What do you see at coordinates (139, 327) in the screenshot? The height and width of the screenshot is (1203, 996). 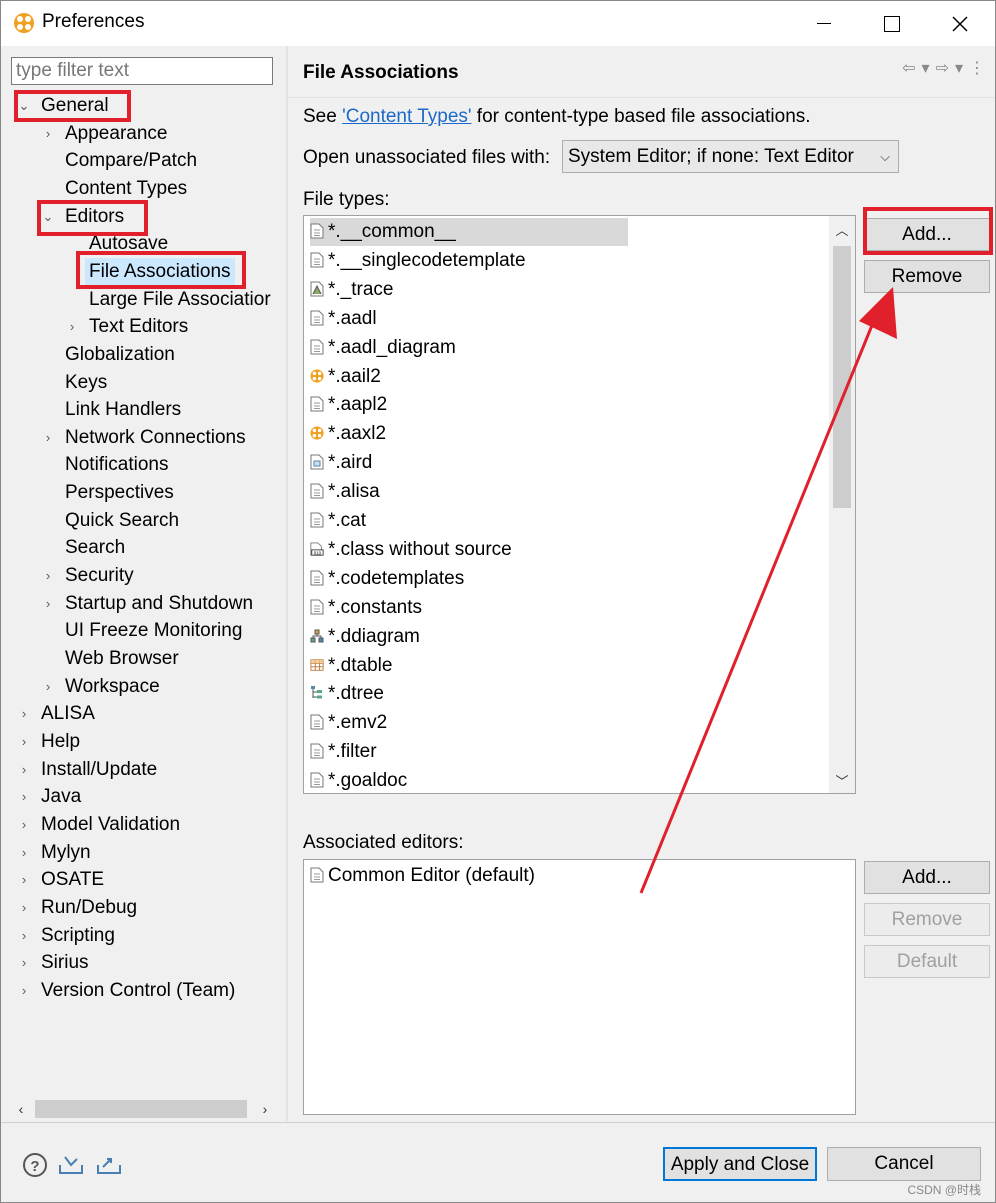 I see `tree-item-label: Text Editors` at bounding box center [139, 327].